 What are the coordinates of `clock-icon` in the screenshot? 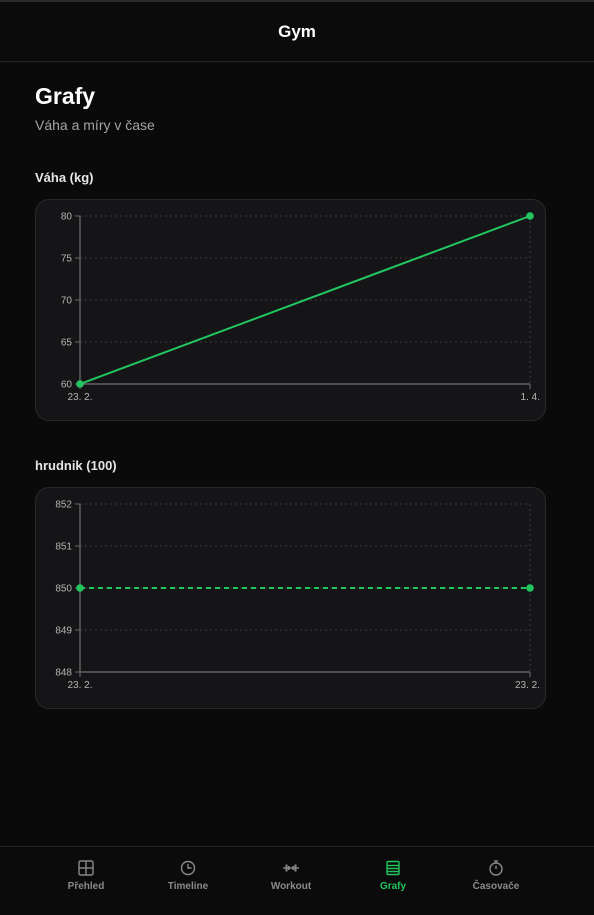 It's located at (188, 868).